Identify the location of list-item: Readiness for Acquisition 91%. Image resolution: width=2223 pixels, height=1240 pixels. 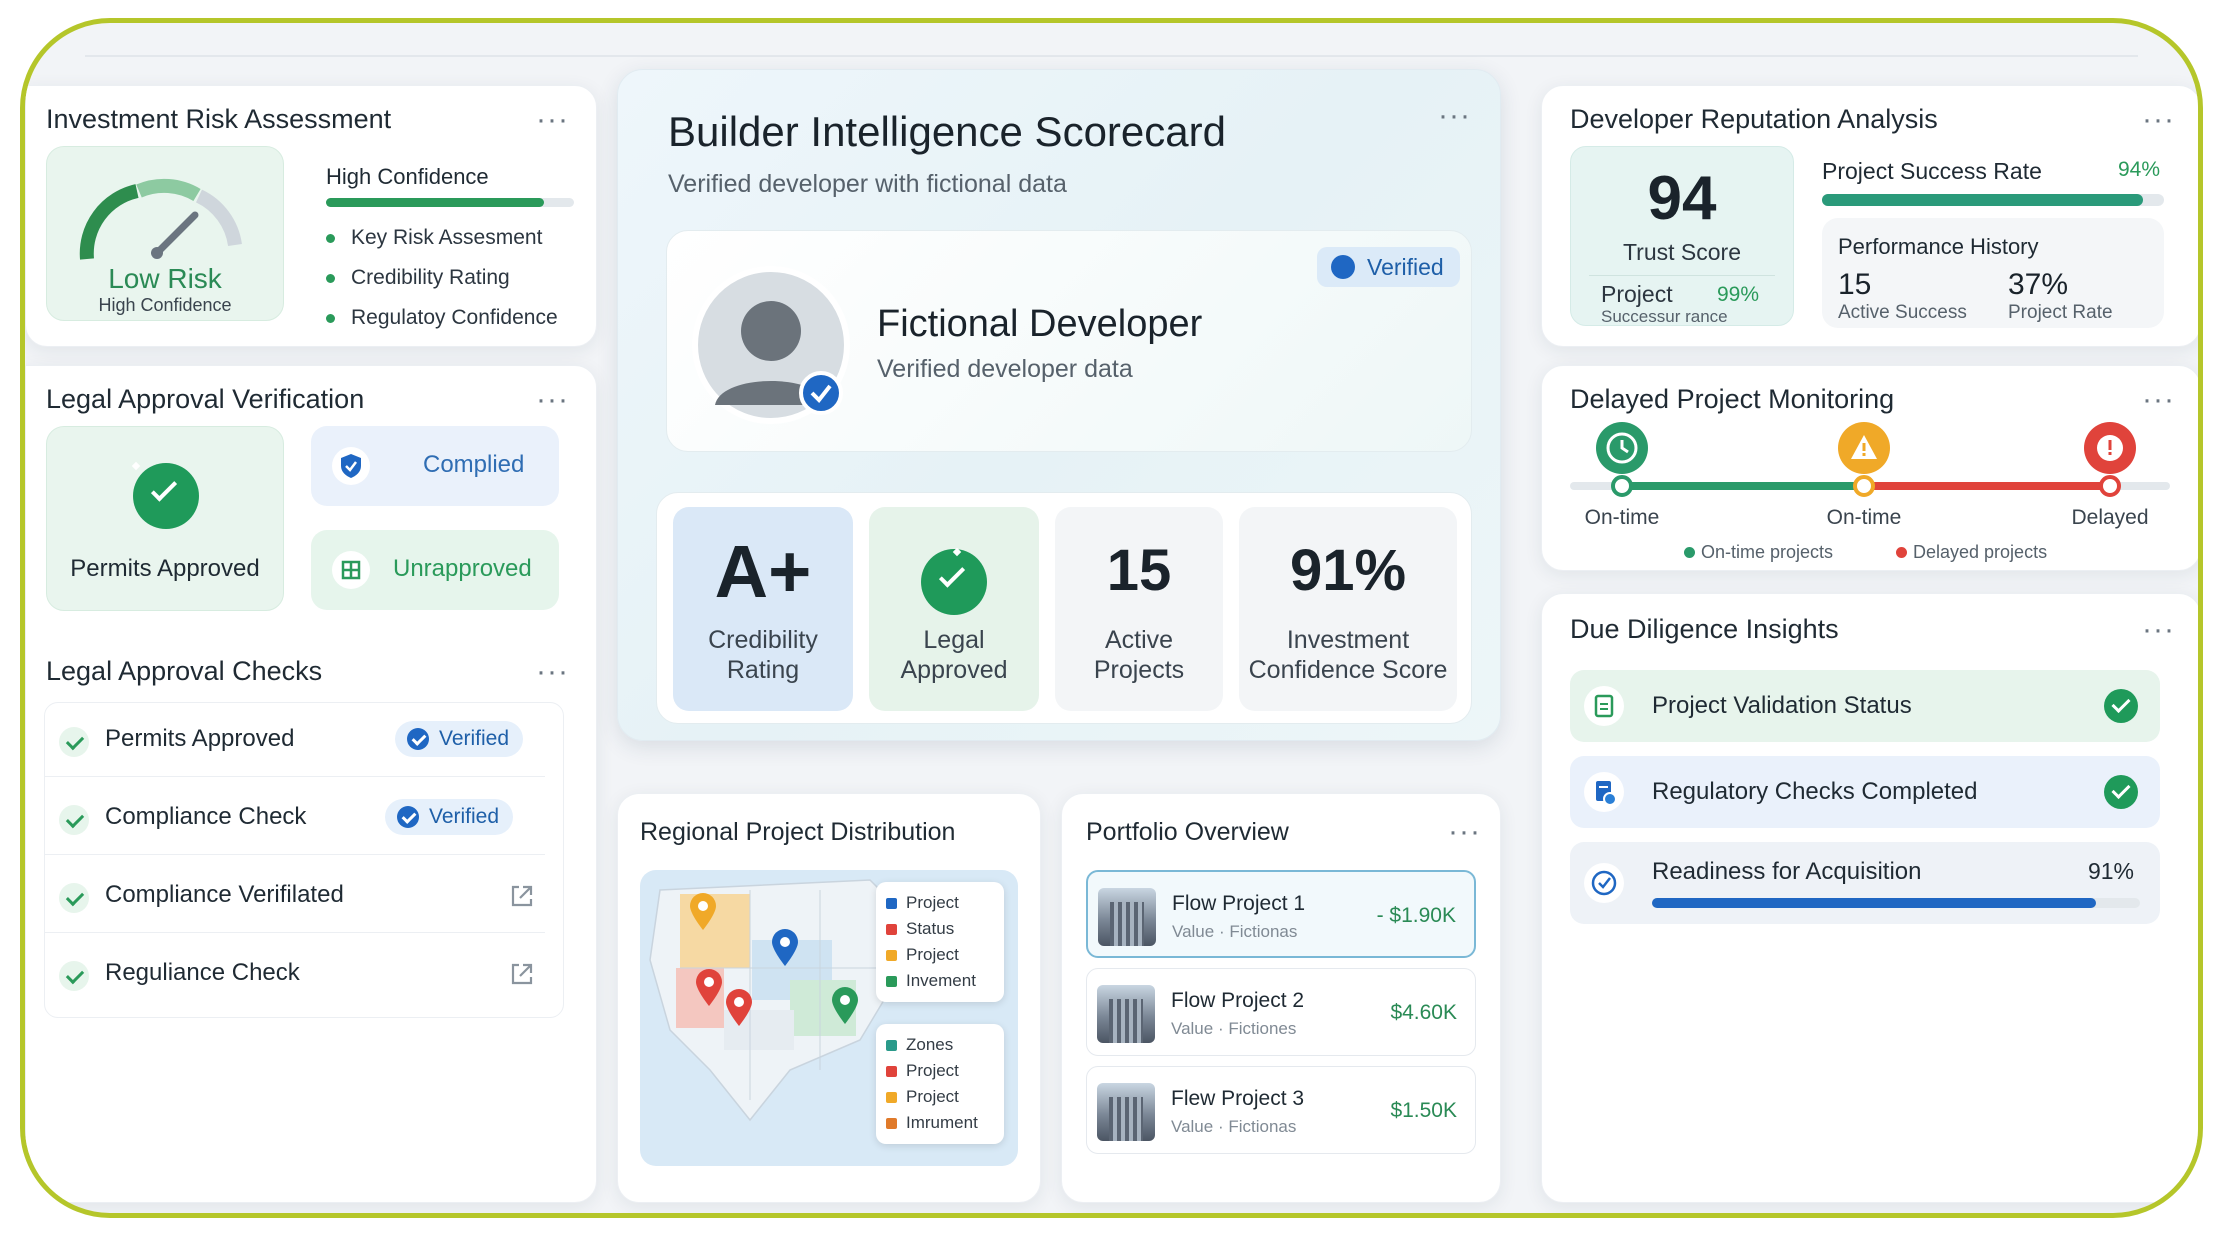
(1865, 883).